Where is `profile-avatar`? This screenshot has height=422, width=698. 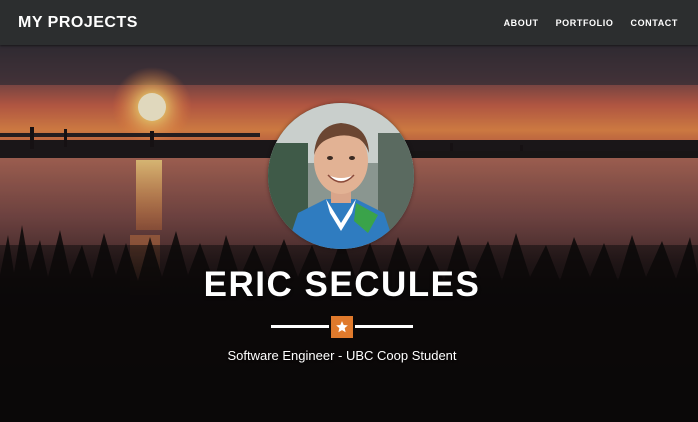 profile-avatar is located at coordinates (341, 176).